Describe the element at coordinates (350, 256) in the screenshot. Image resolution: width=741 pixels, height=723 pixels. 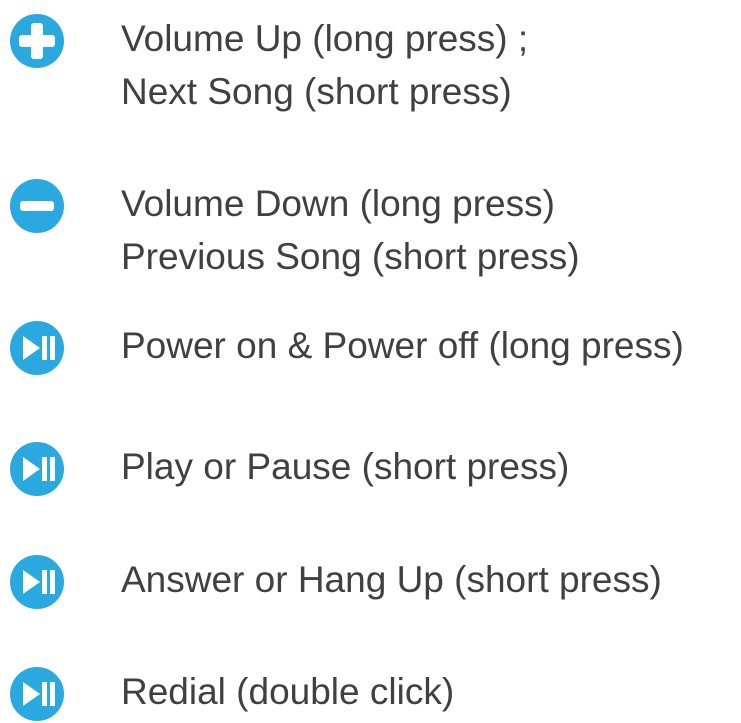
I see `description-line-2: Previous Song (short press)` at that location.